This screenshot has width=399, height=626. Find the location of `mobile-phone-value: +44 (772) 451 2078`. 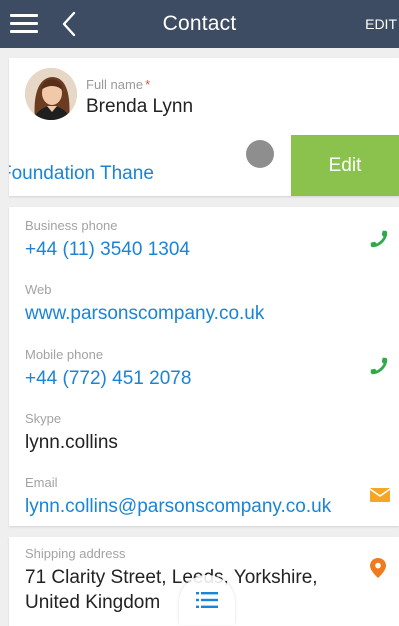

mobile-phone-value: +44 (772) 451 2078 is located at coordinates (195, 379).